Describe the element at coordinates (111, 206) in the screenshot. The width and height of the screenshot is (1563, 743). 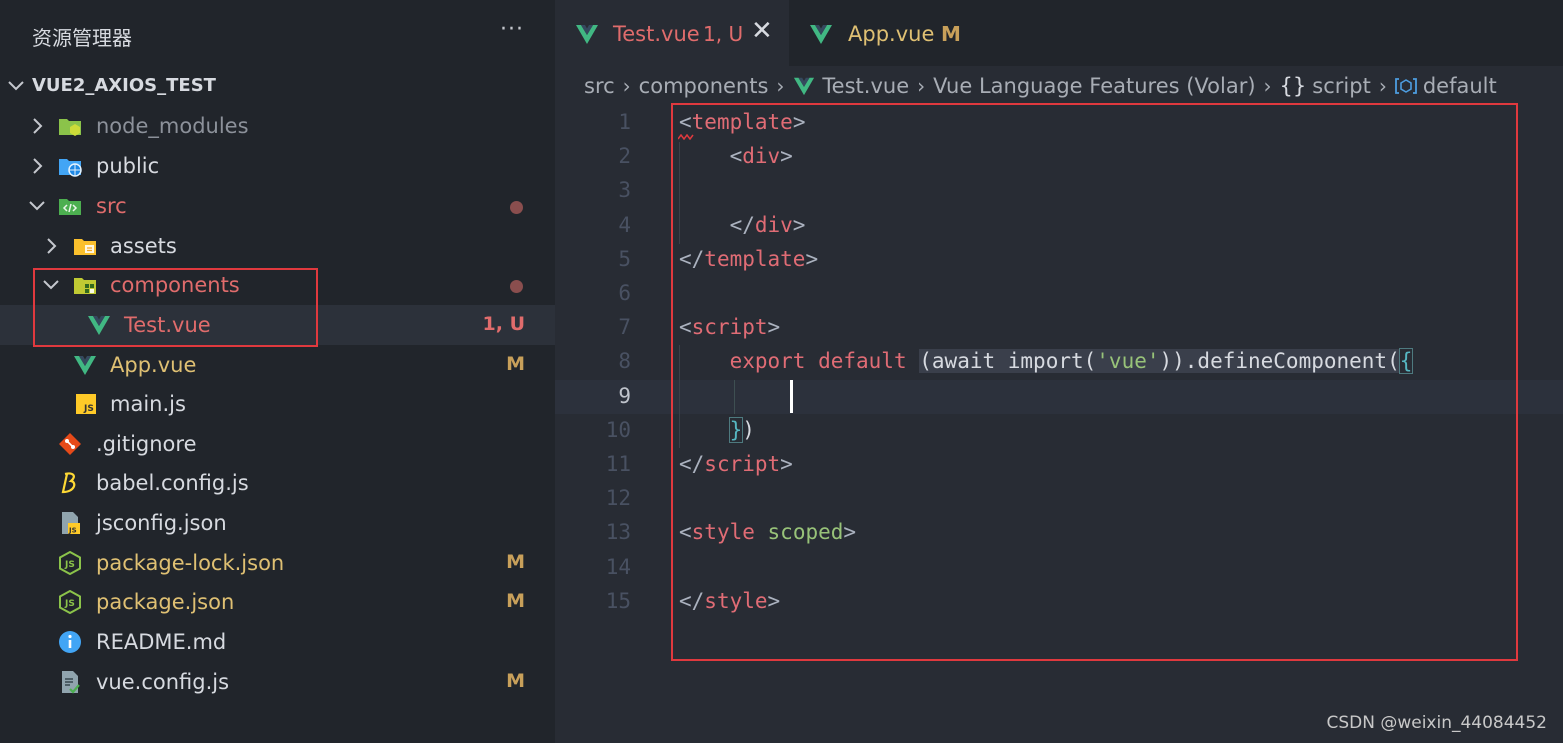
I see `tree-item-label: src` at that location.